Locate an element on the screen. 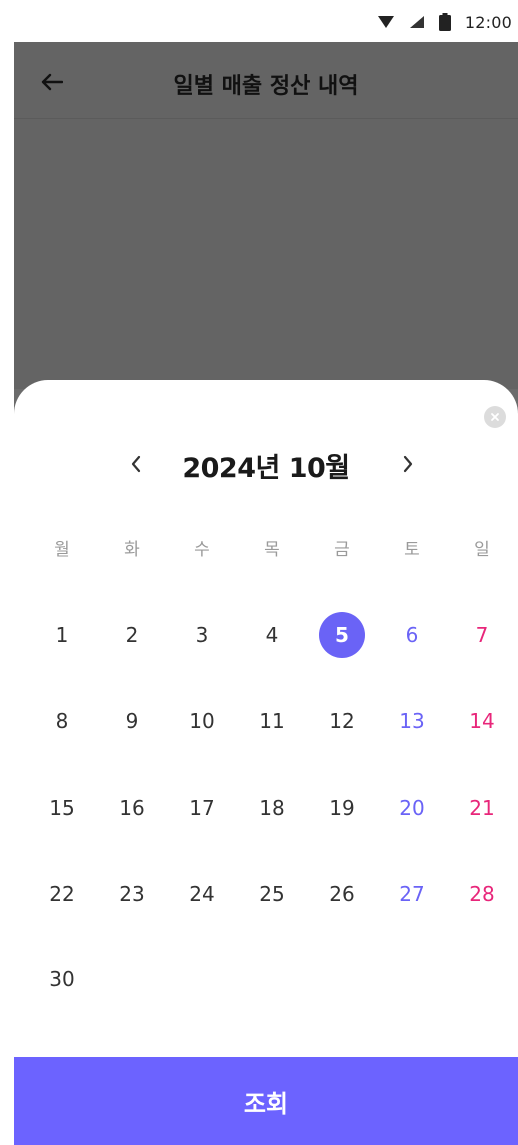  calendar-day: 3 is located at coordinates (202, 635).